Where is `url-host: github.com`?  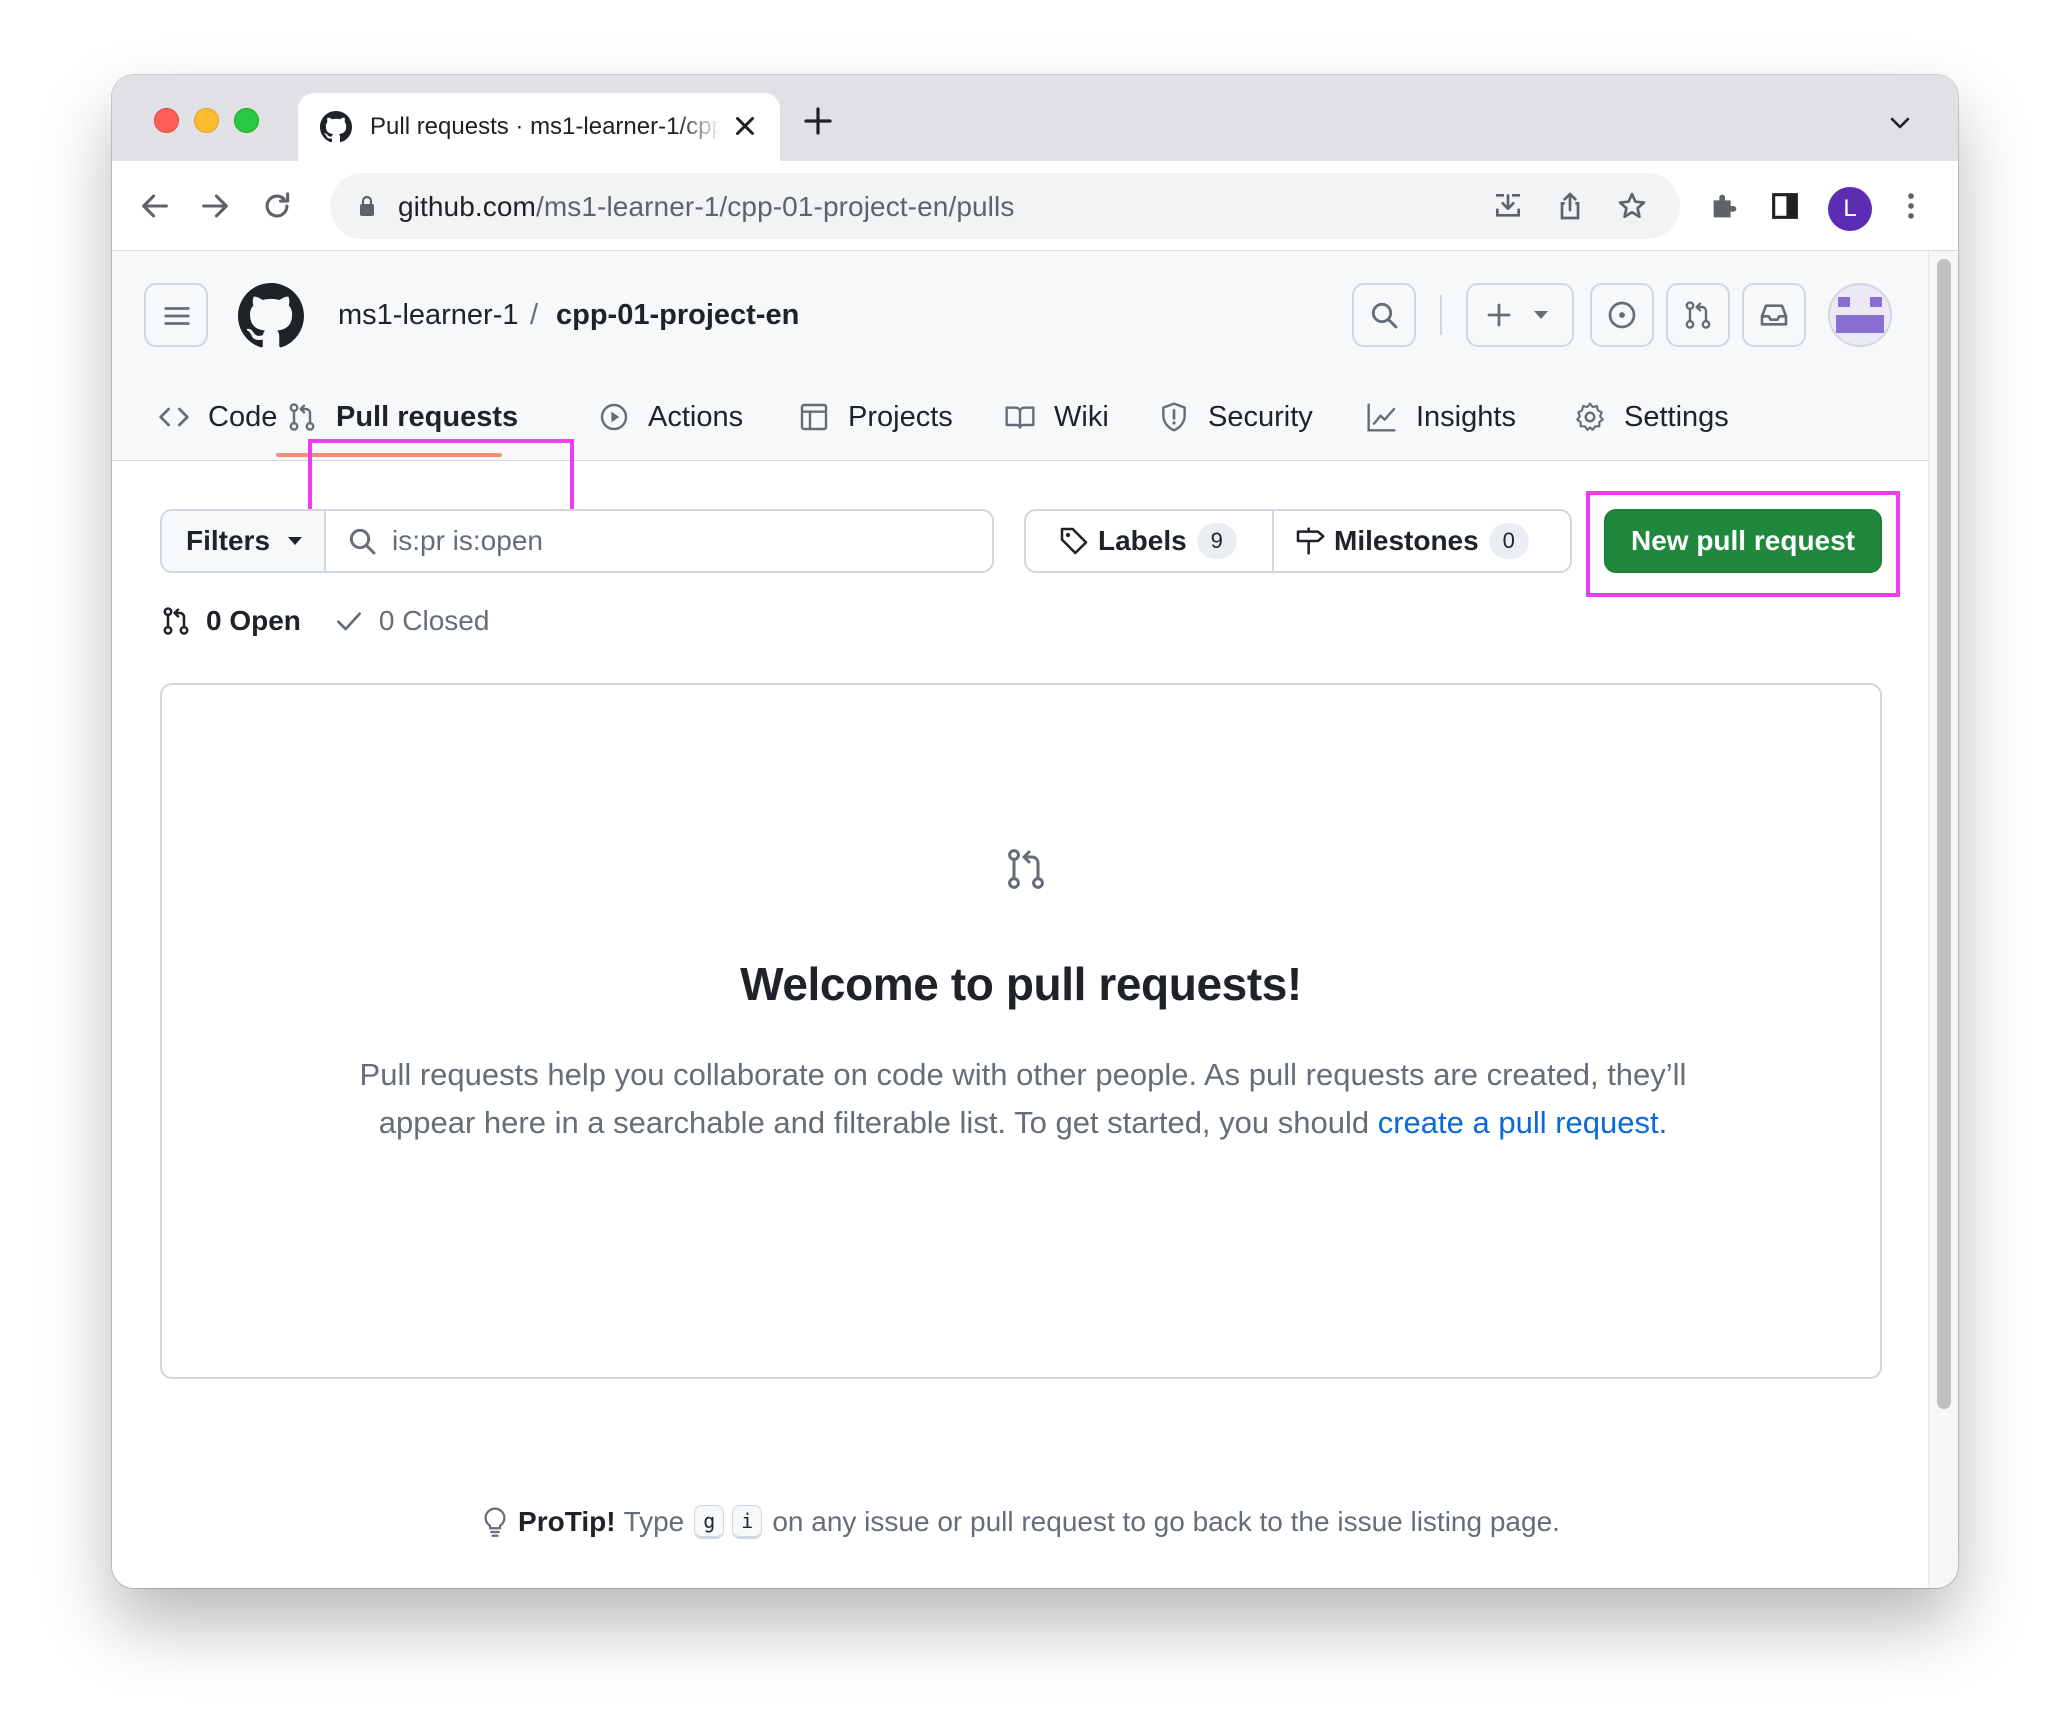
url-host: github.com is located at coordinates (467, 206).